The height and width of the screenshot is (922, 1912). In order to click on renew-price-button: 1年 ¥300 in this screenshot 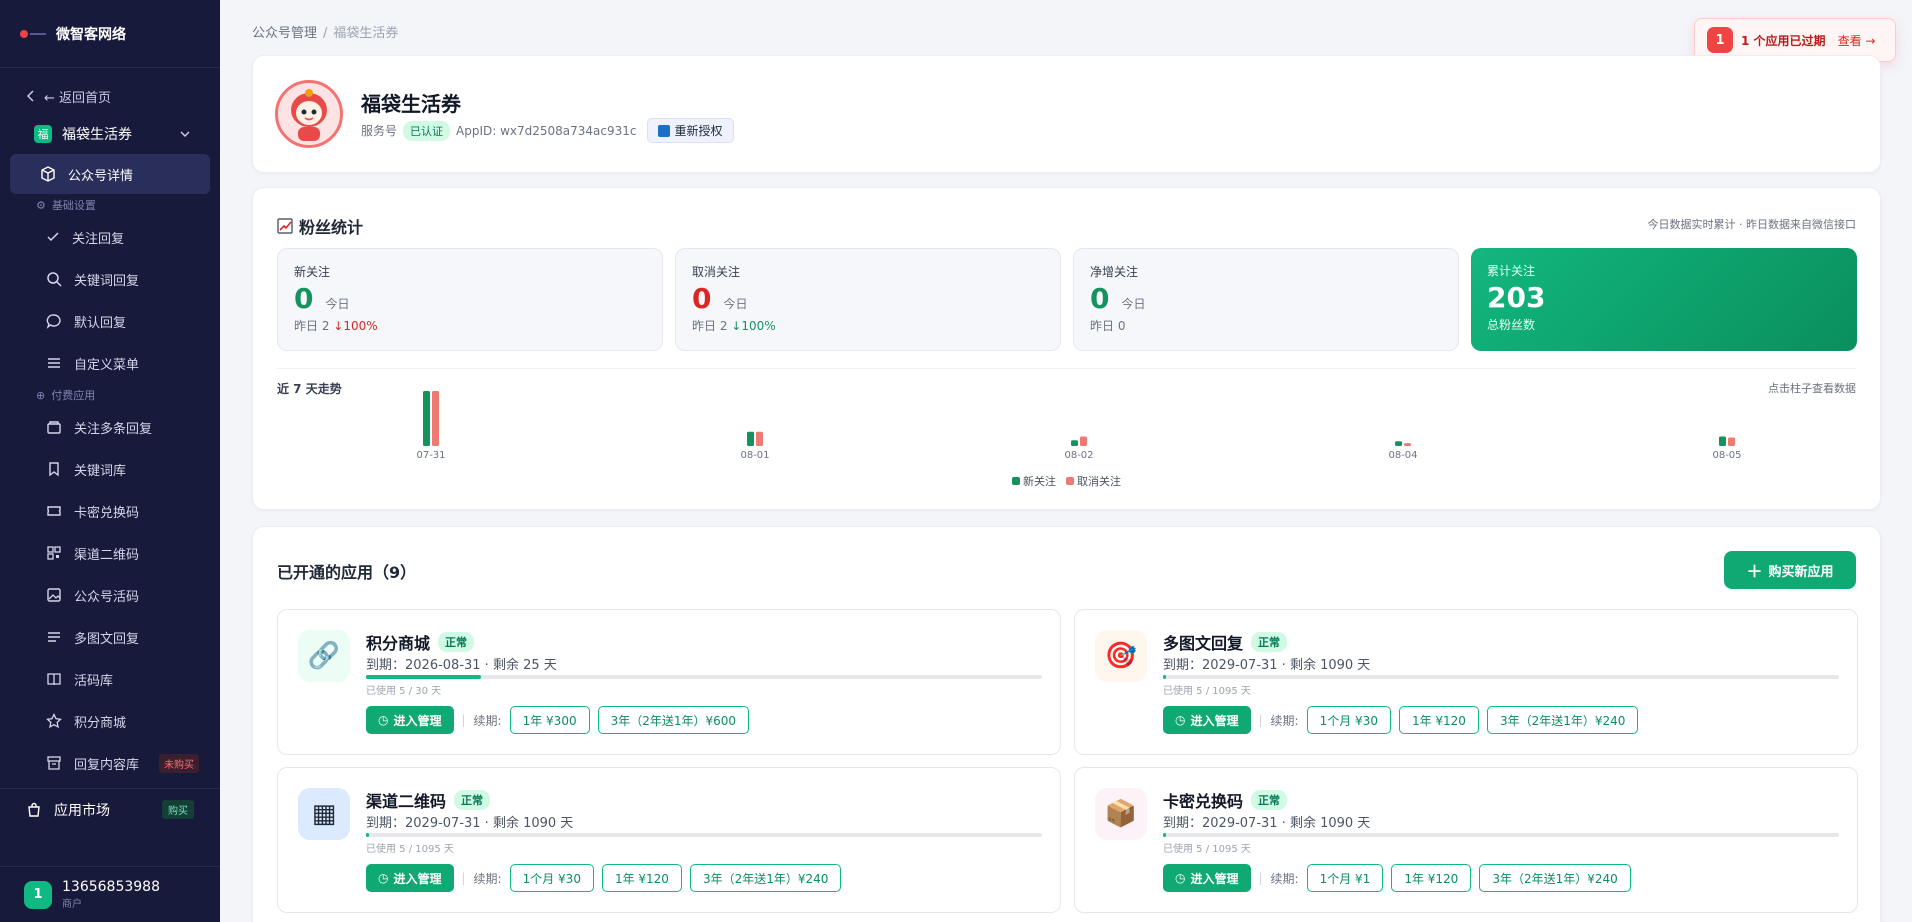, I will do `click(549, 720)`.